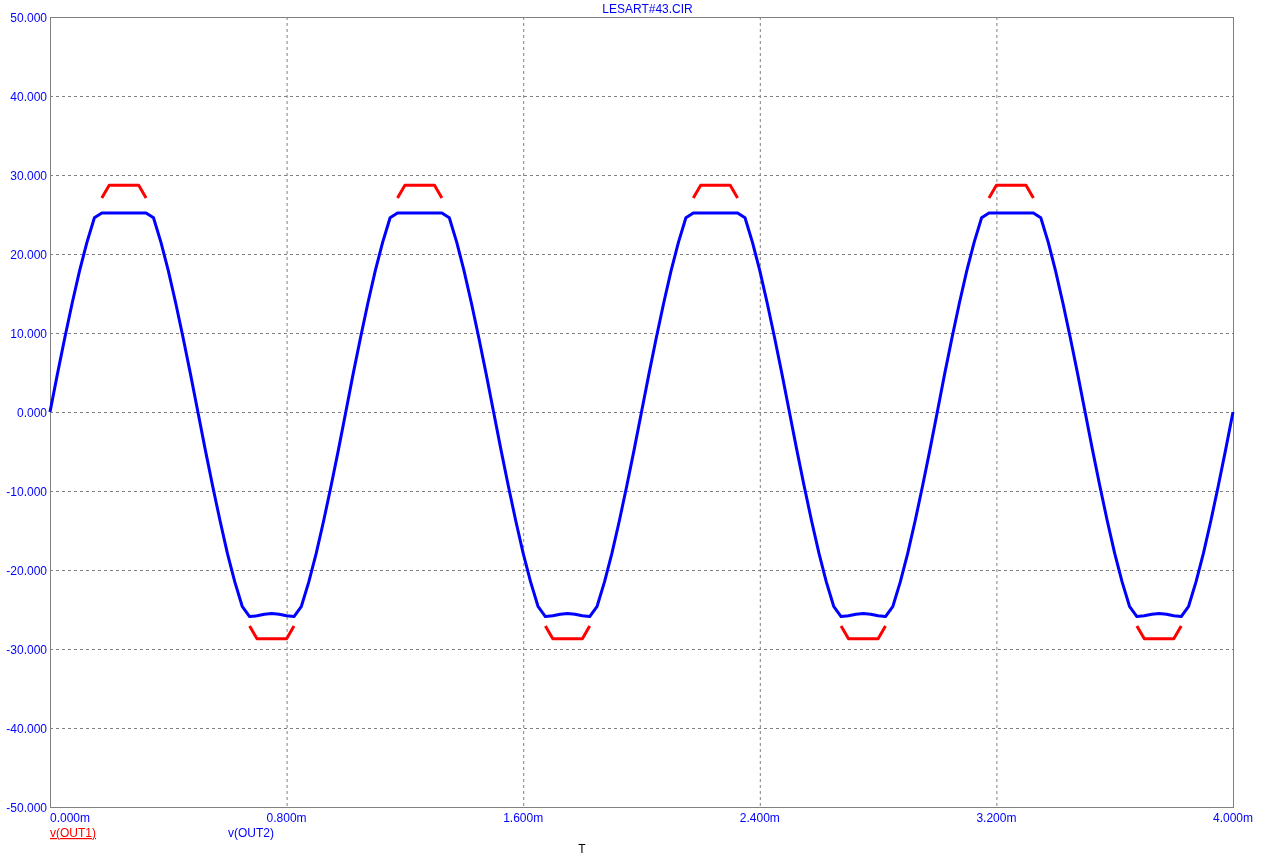 This screenshot has height=862, width=1268. I want to click on x-tick-label: 3.200m, so click(996, 818).